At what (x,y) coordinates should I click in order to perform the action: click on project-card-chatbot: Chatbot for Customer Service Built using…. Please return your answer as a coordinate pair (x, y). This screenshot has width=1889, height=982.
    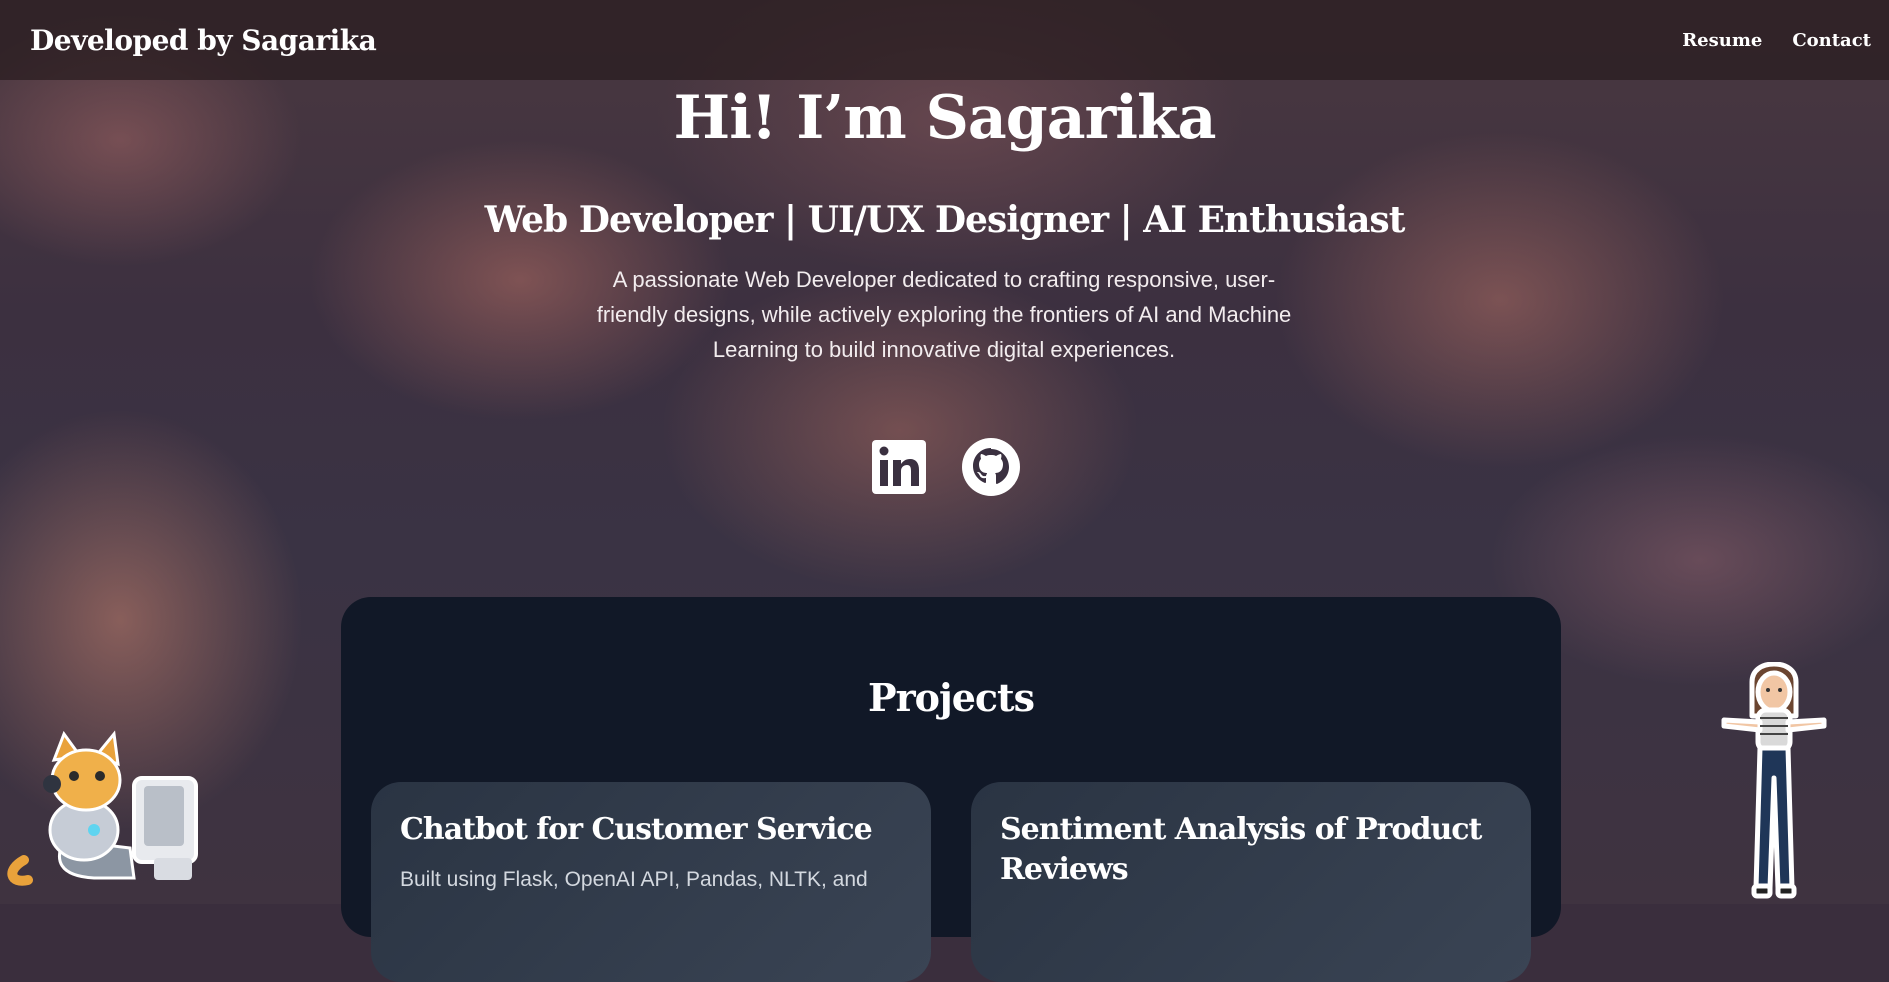
    Looking at the image, I should click on (651, 882).